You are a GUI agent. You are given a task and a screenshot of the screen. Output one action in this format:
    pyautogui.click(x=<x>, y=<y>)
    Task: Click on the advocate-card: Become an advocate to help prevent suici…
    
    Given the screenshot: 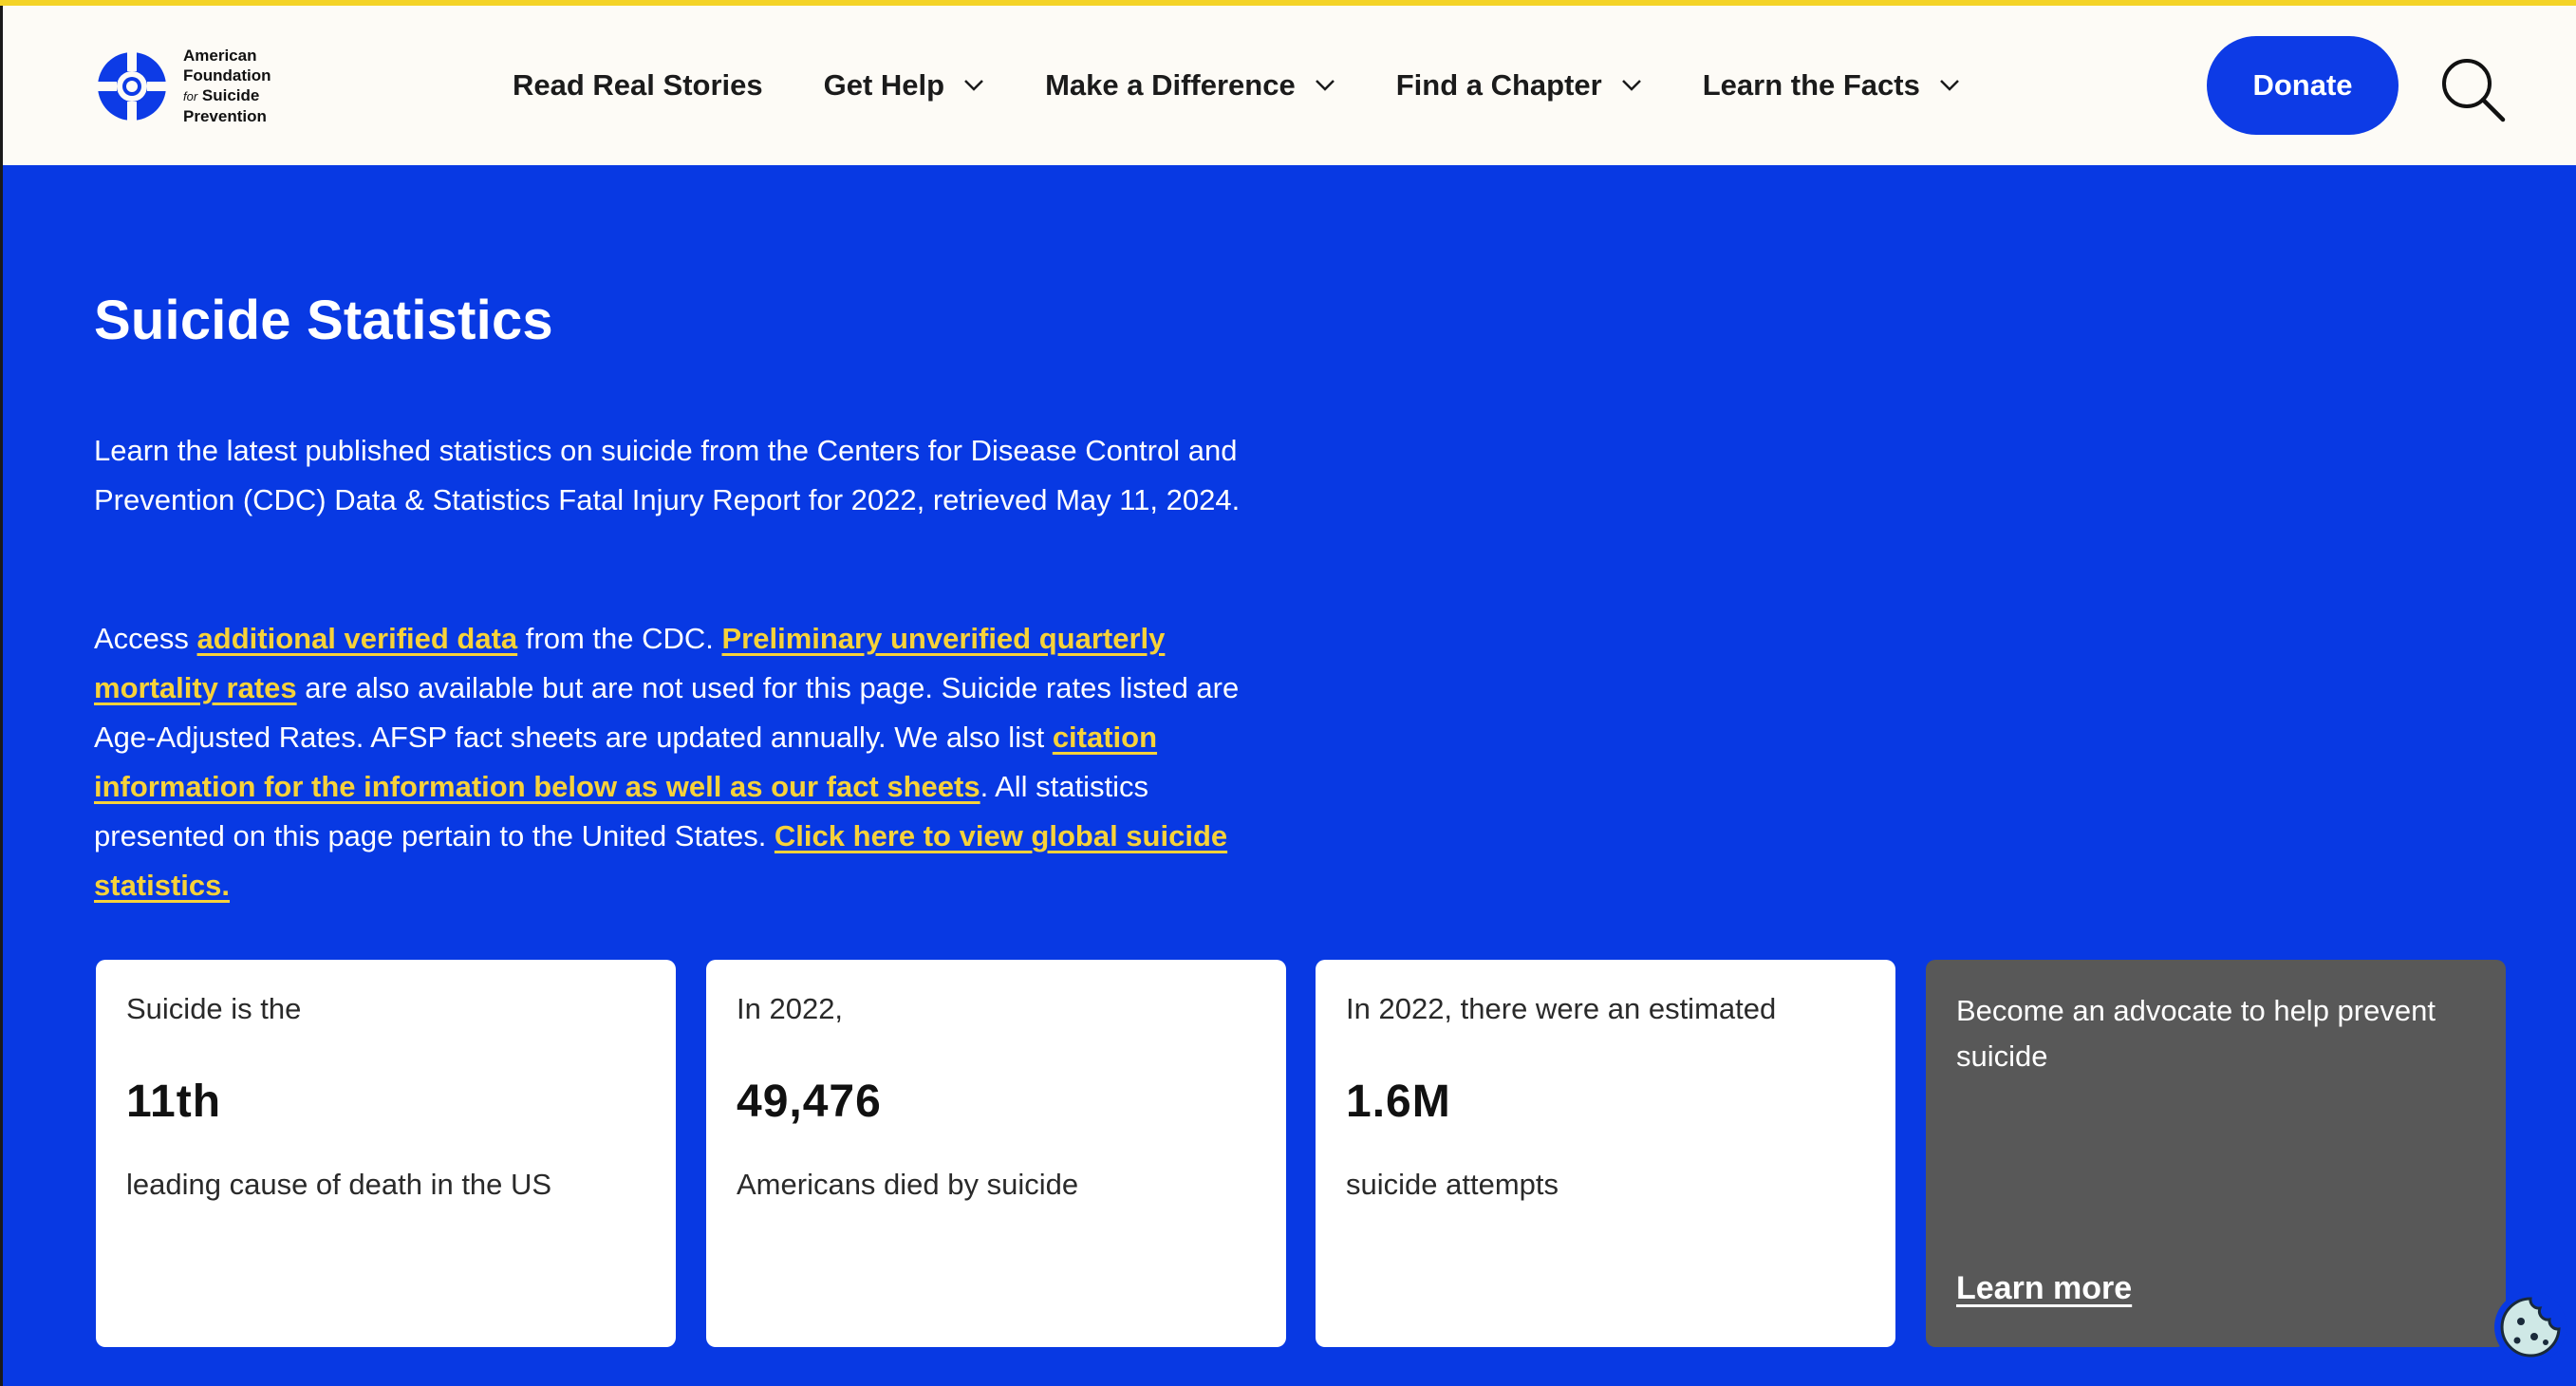 What is the action you would take?
    pyautogui.click(x=2216, y=1153)
    